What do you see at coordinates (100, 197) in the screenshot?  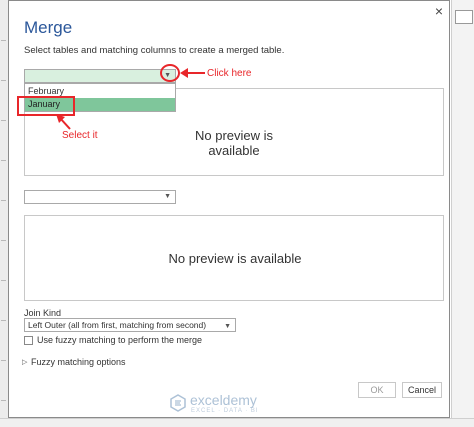 I see `second-table-dropdown: ▼` at bounding box center [100, 197].